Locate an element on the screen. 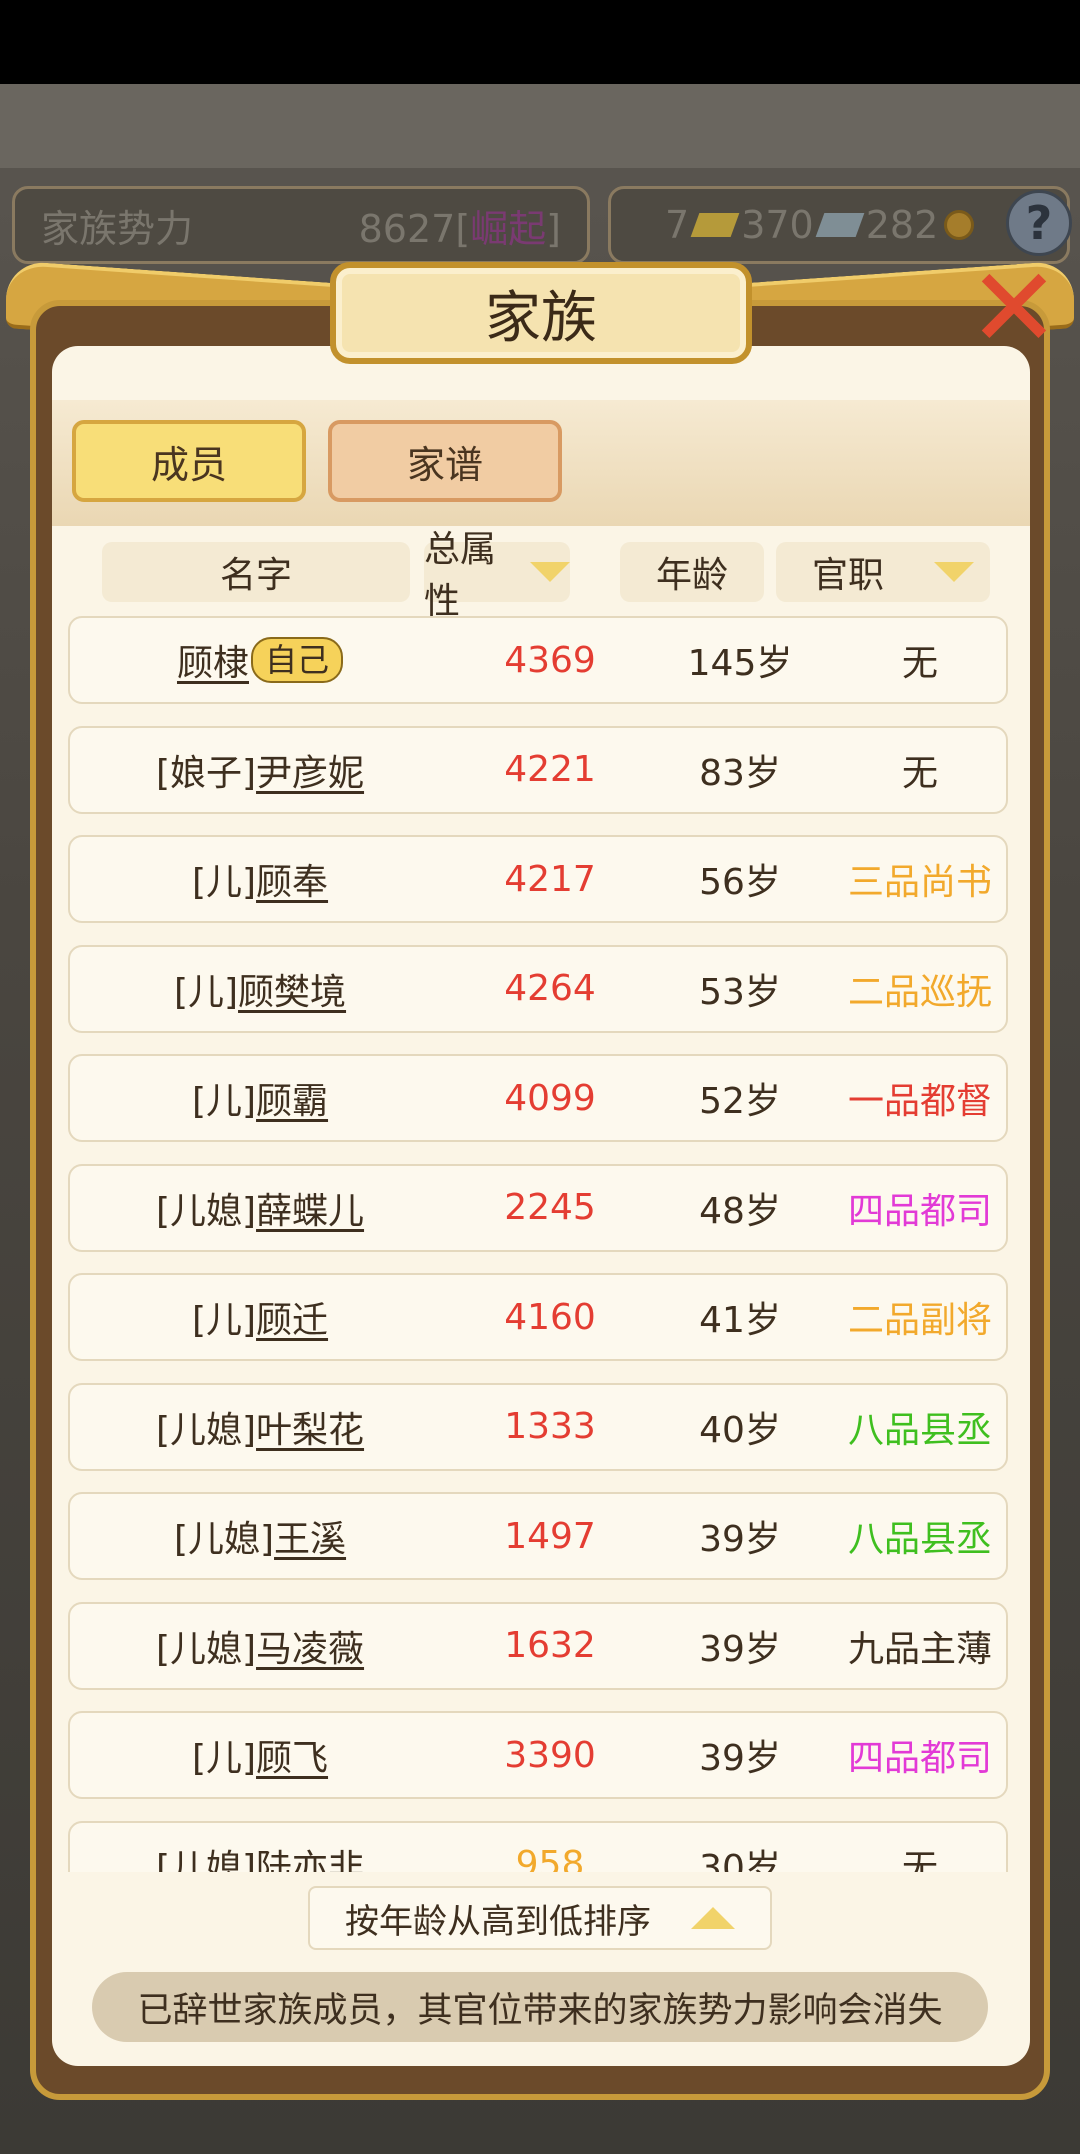 The height and width of the screenshot is (2154, 1080). member-row: [儿] 顾樊境 4264 53岁 二品巡抚 is located at coordinates (538, 988).